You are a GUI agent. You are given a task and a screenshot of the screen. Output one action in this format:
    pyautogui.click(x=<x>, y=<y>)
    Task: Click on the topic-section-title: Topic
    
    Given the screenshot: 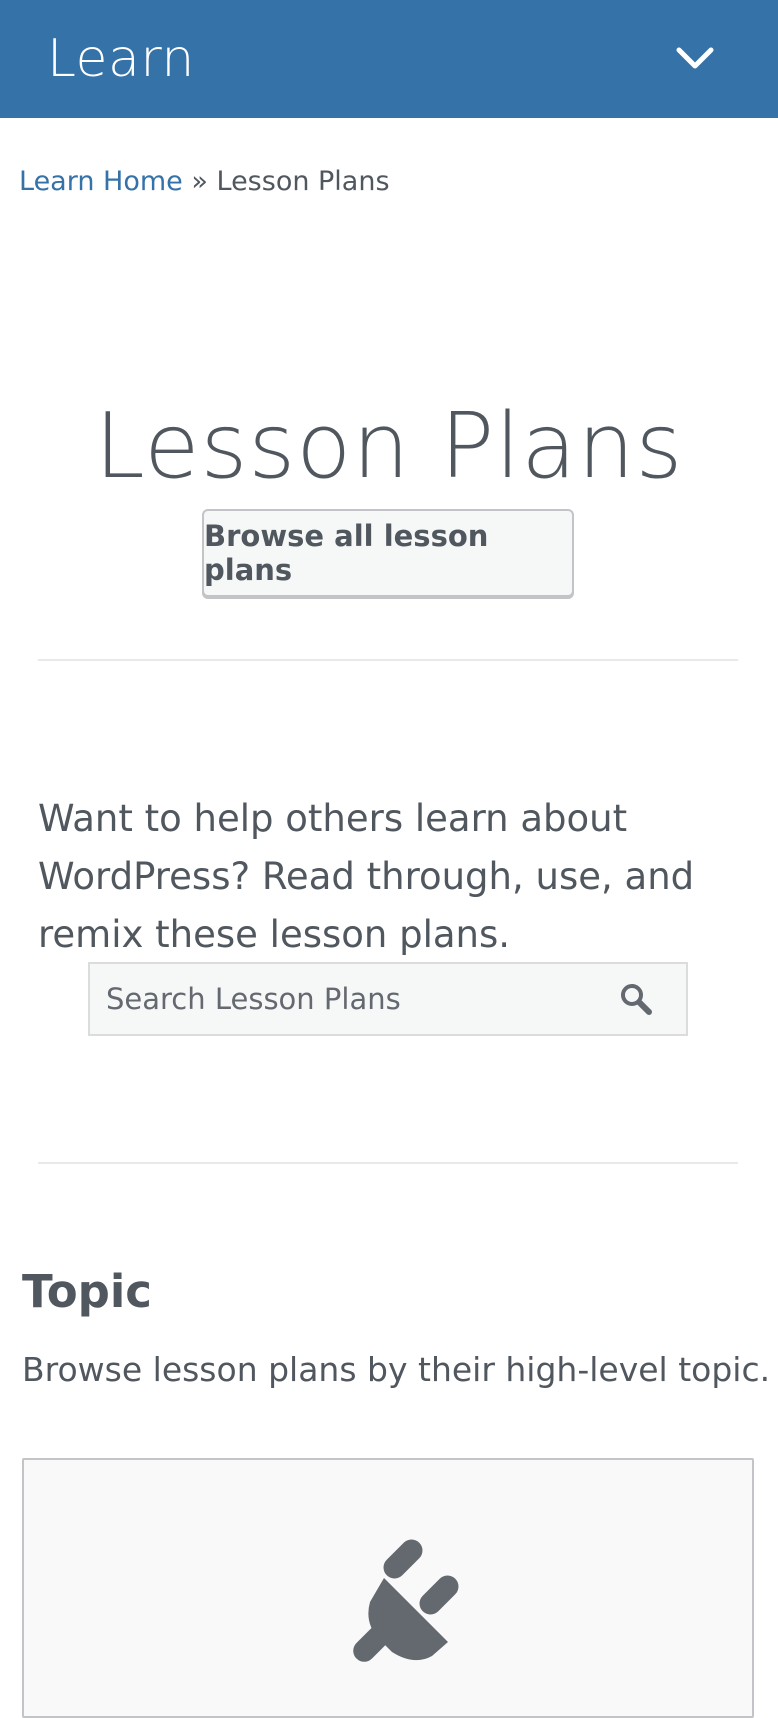 What is the action you would take?
    pyautogui.click(x=87, y=1291)
    